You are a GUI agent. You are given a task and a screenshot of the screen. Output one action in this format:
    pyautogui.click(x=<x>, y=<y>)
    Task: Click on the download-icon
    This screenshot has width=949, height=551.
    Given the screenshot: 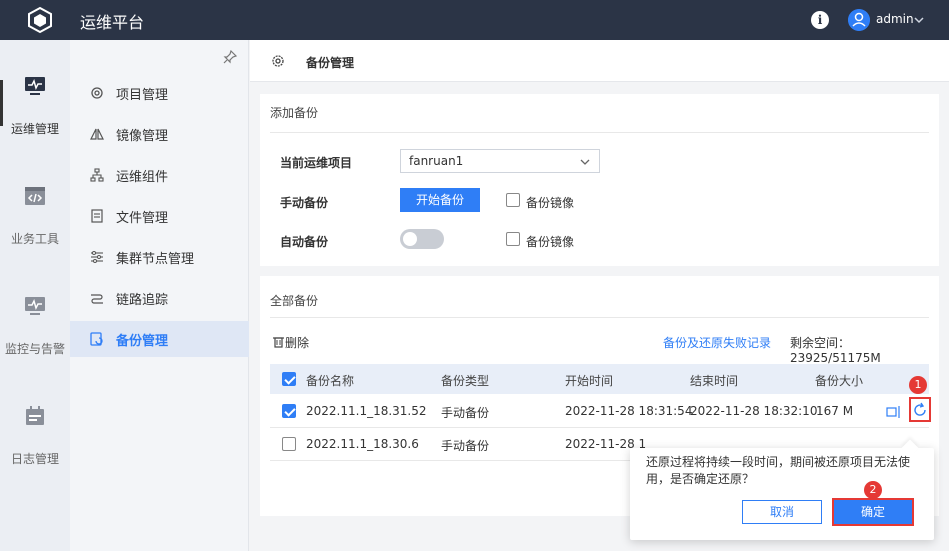 What is the action you would take?
    pyautogui.click(x=894, y=412)
    